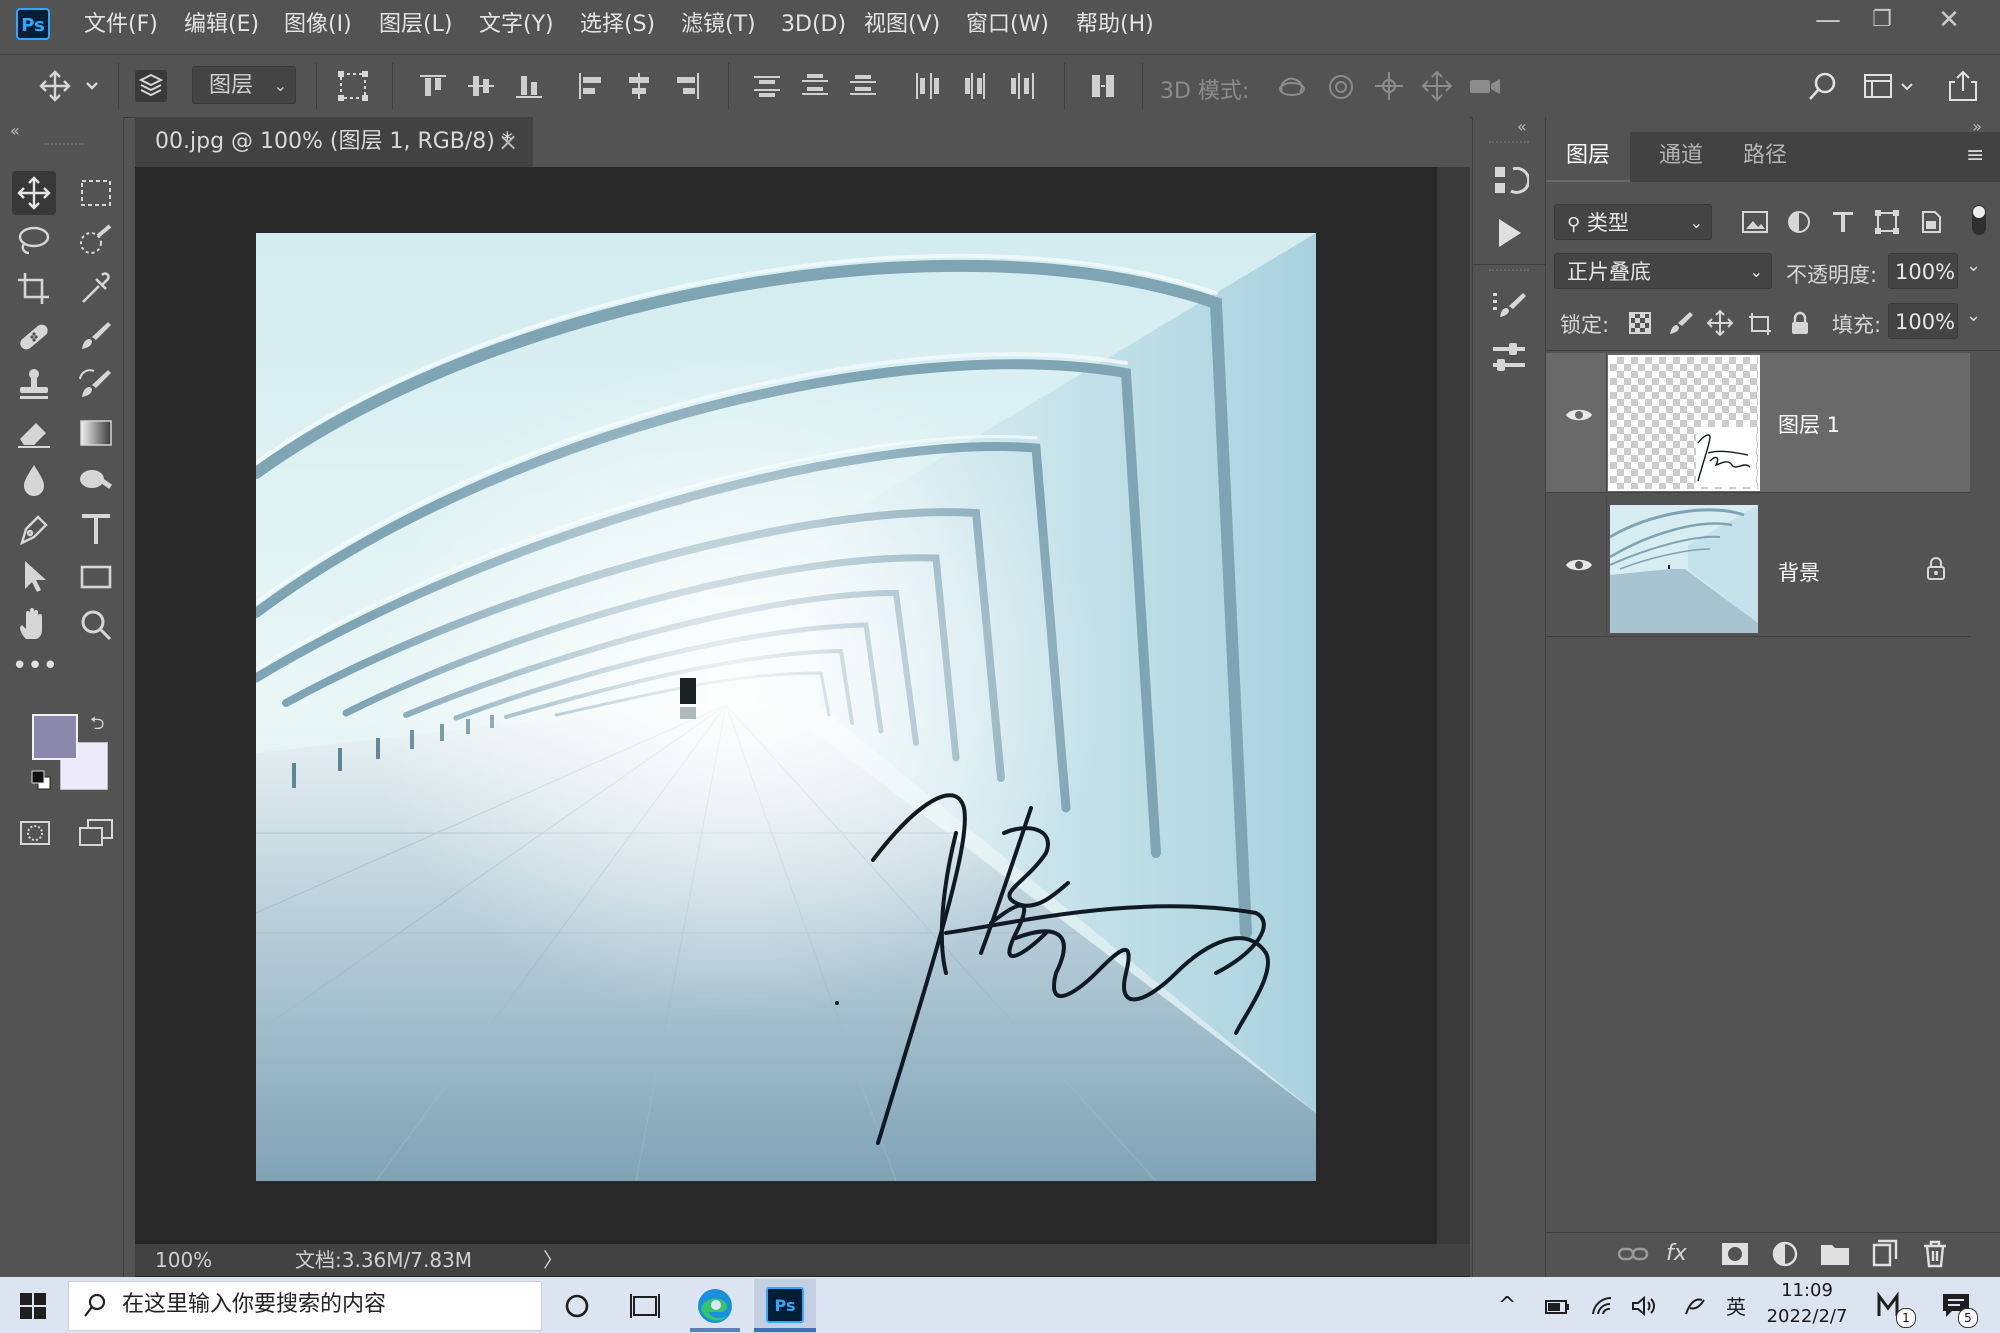 This screenshot has width=2000, height=1333. What do you see at coordinates (41, 780) in the screenshot?
I see `default-colors-icon` at bounding box center [41, 780].